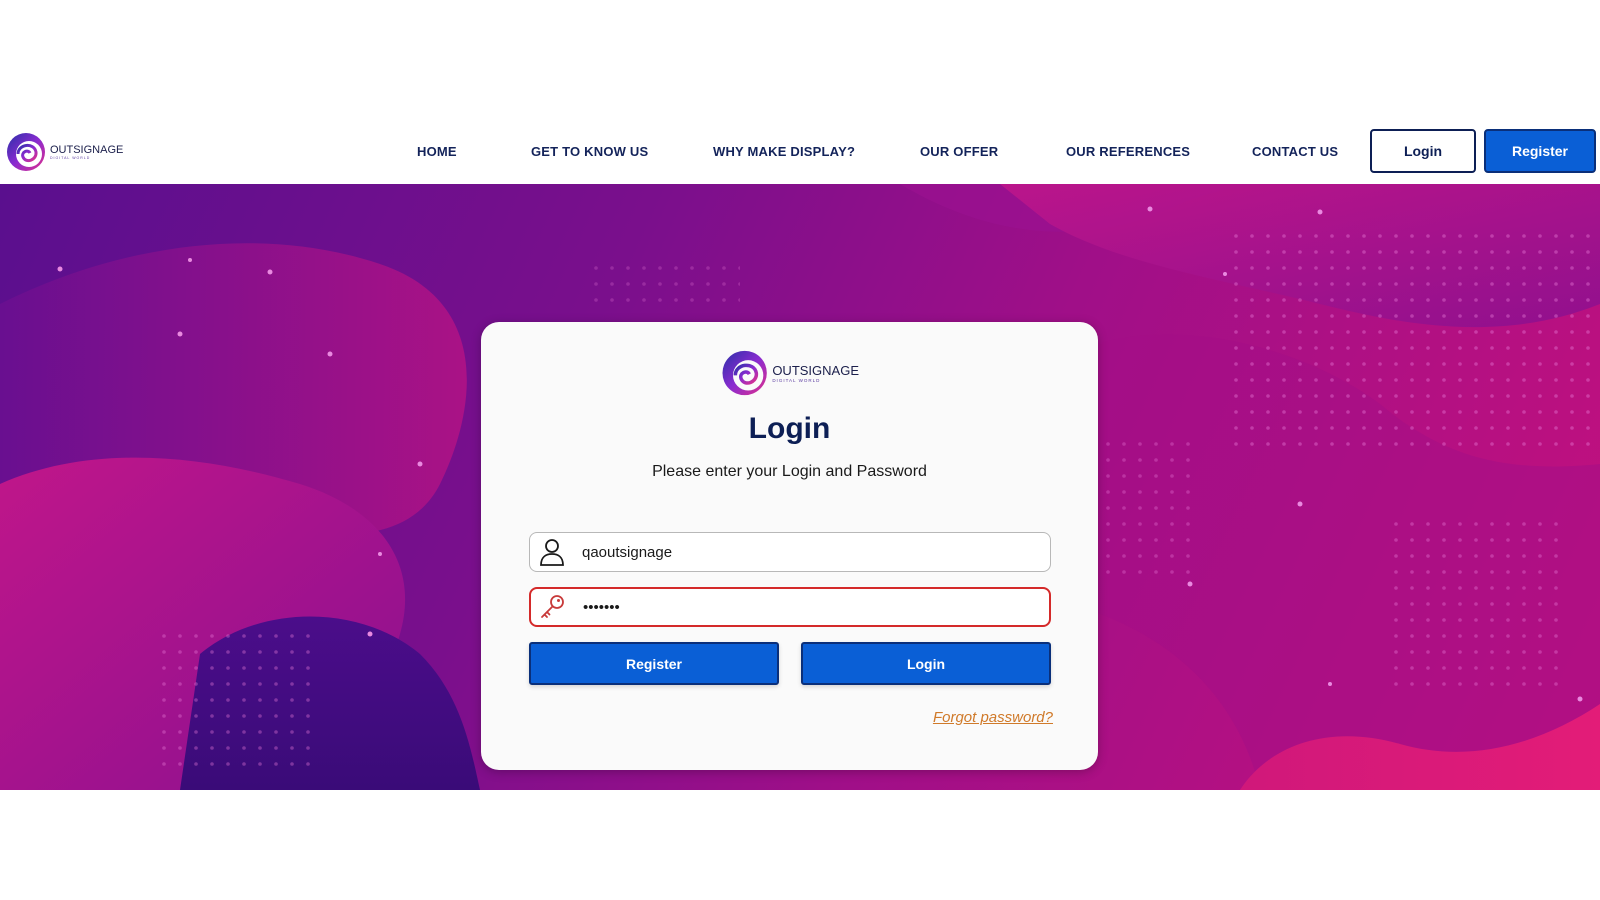 This screenshot has height=900, width=1600. What do you see at coordinates (552, 552) in the screenshot?
I see `user-icon` at bounding box center [552, 552].